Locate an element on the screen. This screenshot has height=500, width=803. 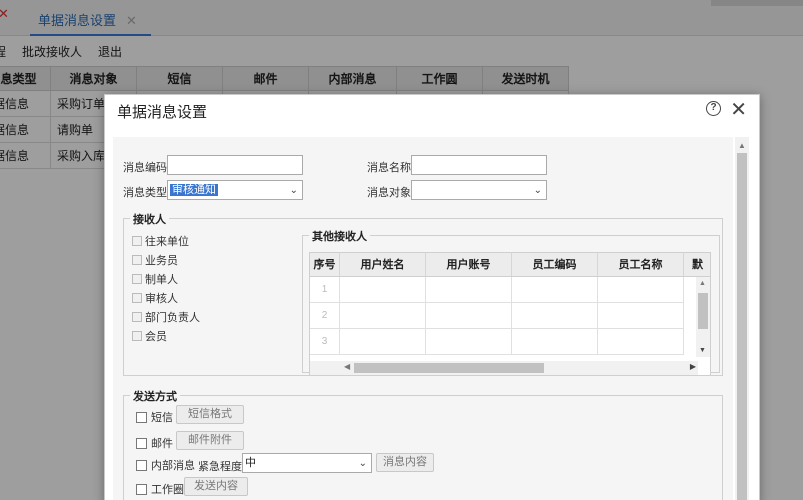
mail-attachment-button: 邮件附件 is located at coordinates (210, 440).